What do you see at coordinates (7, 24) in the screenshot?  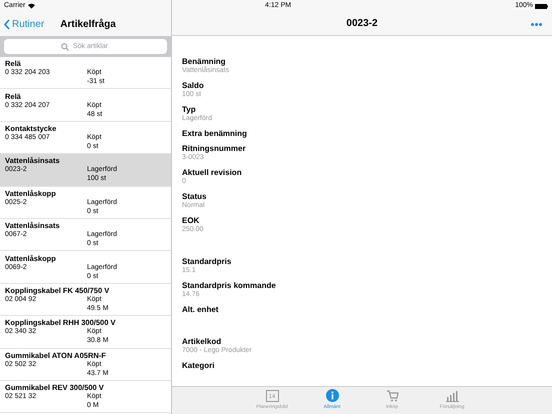 I see `chevron-left-icon` at bounding box center [7, 24].